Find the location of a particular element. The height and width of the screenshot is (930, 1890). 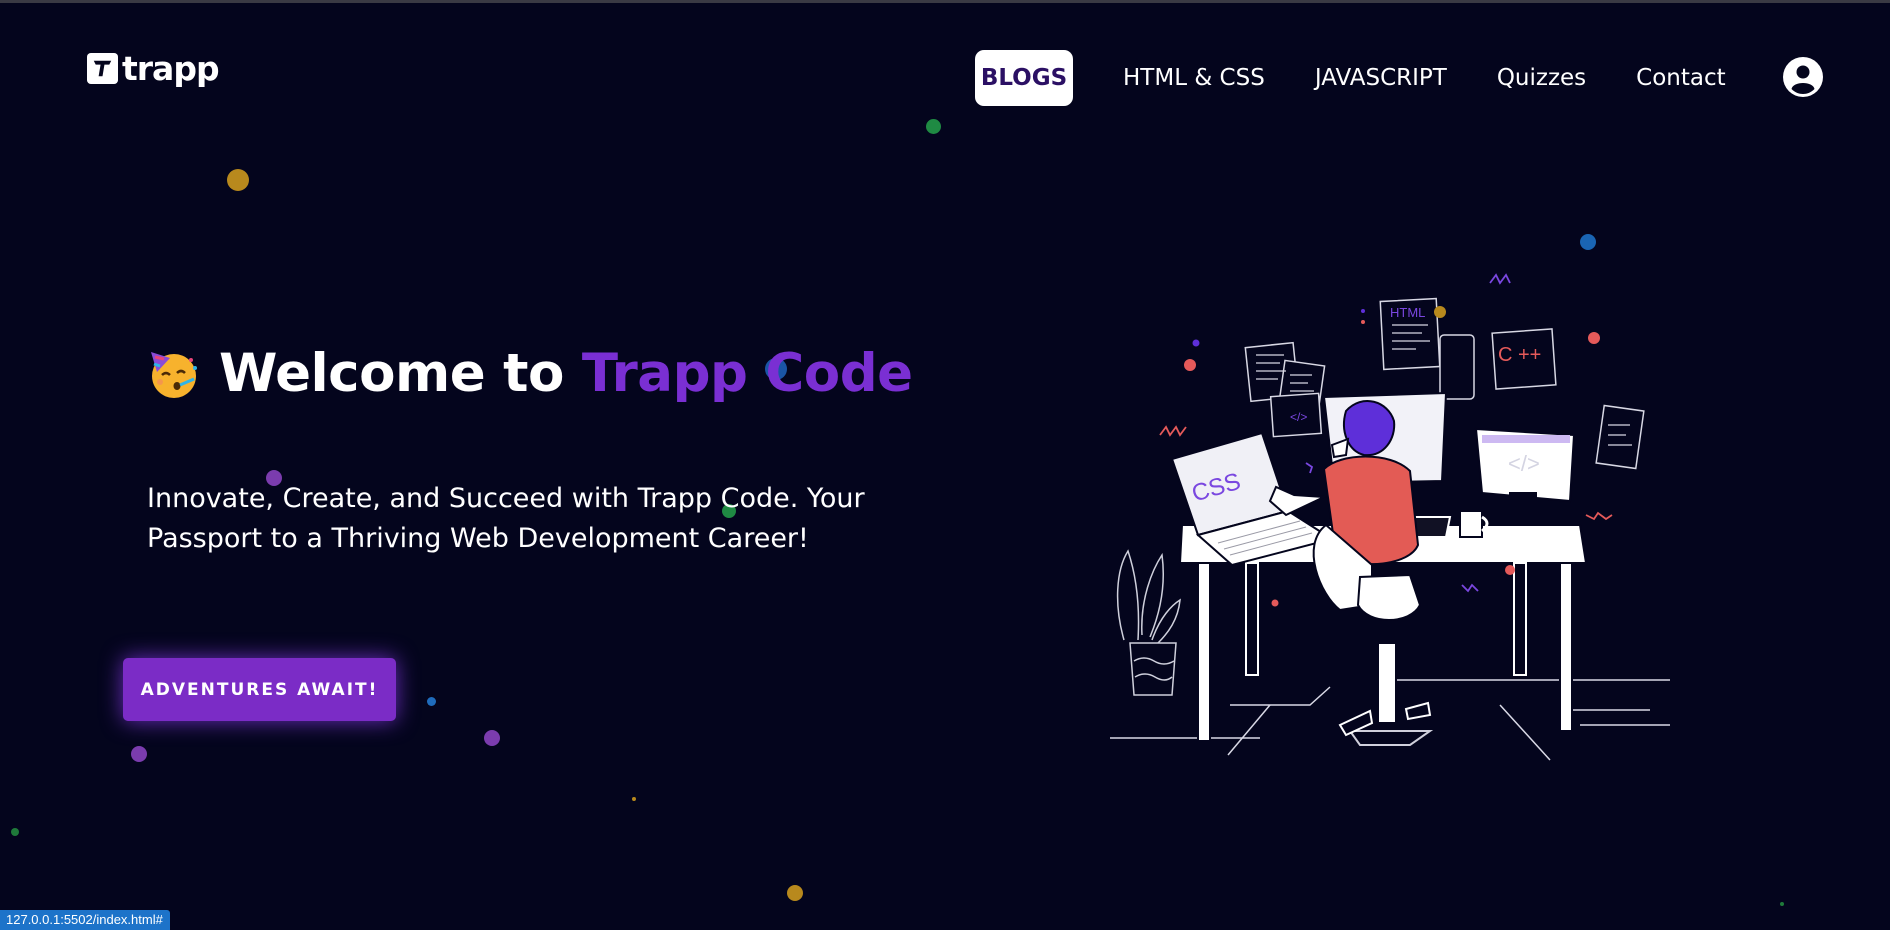

nav-item-blogs: BLOGS is located at coordinates (1024, 78).